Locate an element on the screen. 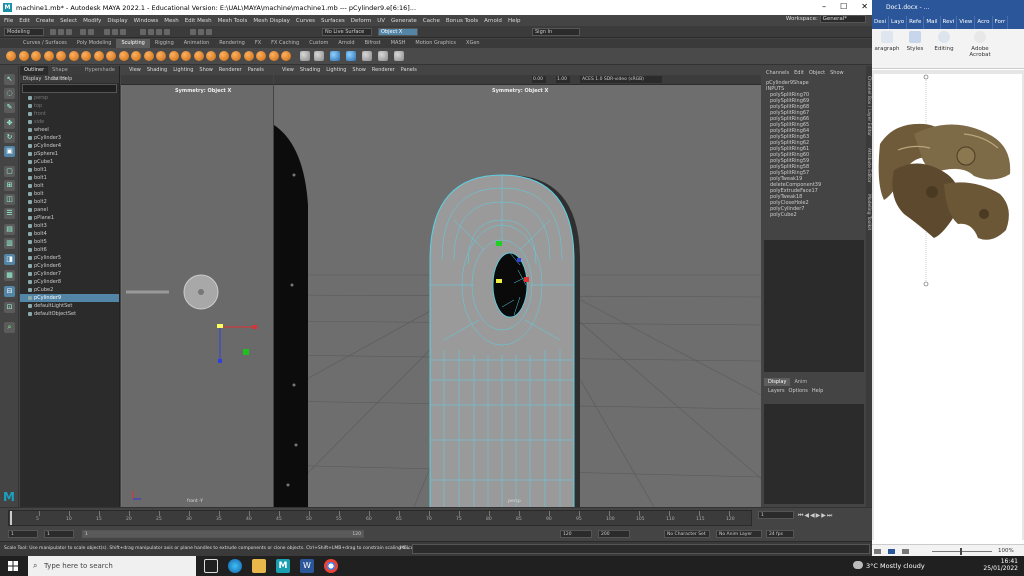  vp1-menu-renderer: Renderer is located at coordinates (233, 70).